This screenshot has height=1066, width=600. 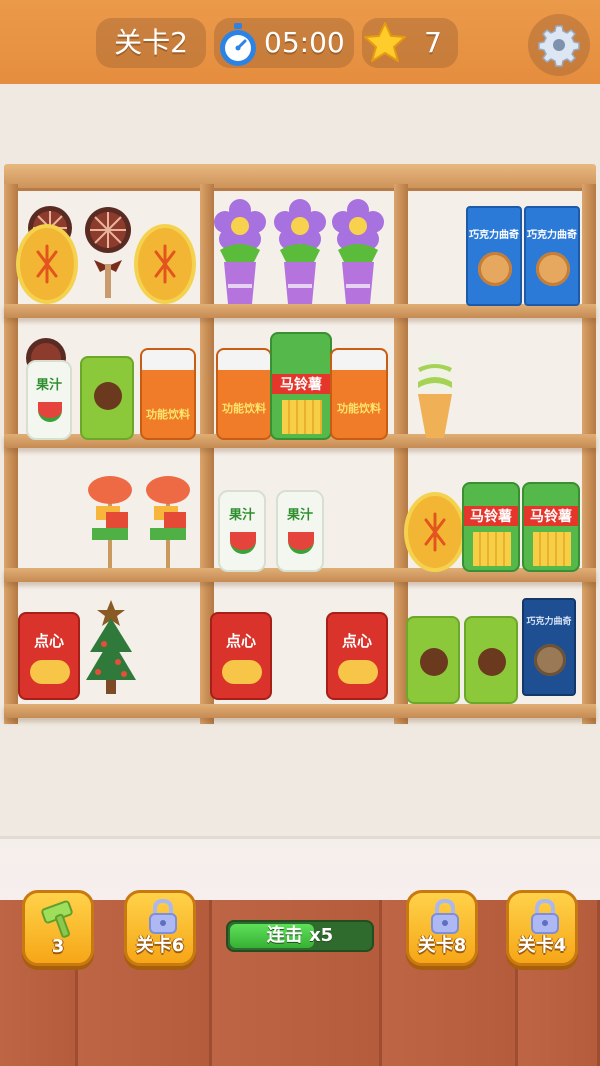 I want to click on locked-level-button: 关卡8, so click(x=442, y=928).